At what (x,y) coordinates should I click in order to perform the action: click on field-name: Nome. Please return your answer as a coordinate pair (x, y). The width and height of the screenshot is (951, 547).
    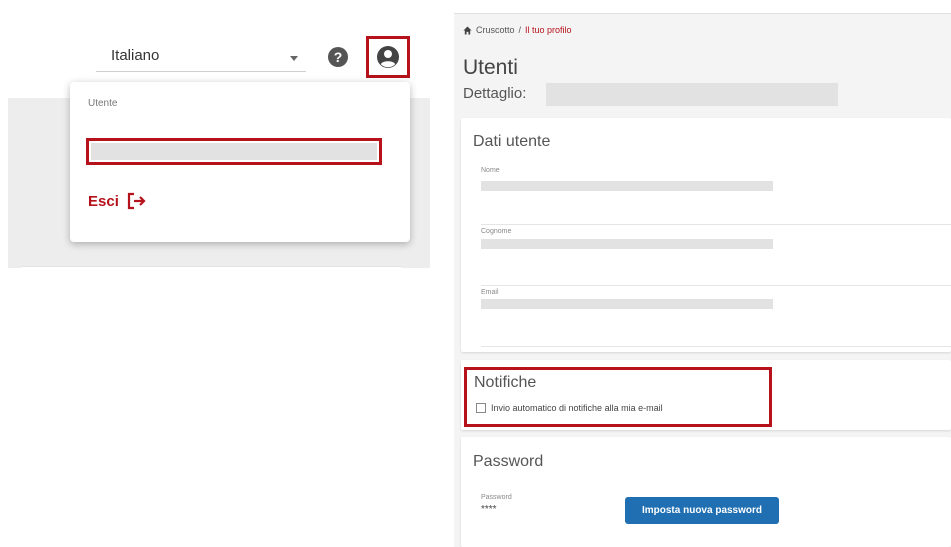
    Looking at the image, I should click on (716, 196).